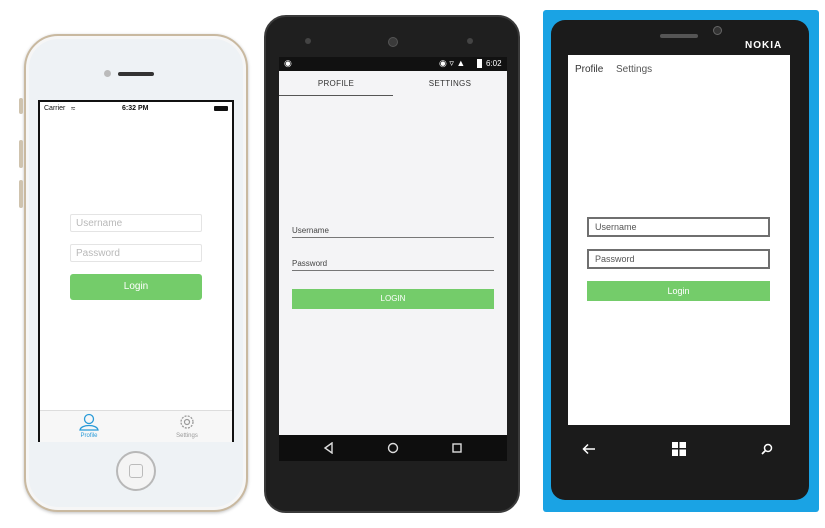 This screenshot has height=528, width=825. What do you see at coordinates (494, 63) in the screenshot?
I see `status-time: 6:02` at bounding box center [494, 63].